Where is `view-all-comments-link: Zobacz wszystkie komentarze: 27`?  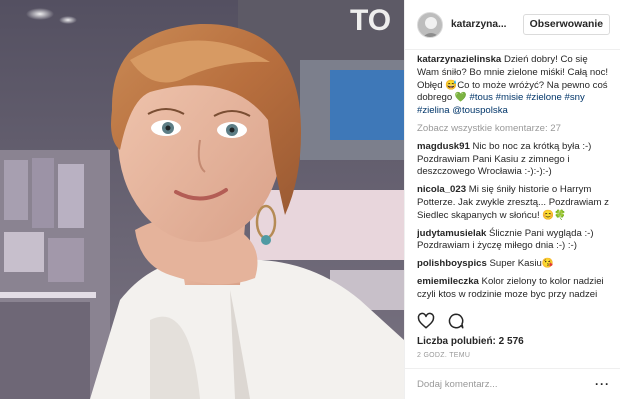
view-all-comments-link: Zobacz wszystkie komentarze: 27 is located at coordinates (514, 129).